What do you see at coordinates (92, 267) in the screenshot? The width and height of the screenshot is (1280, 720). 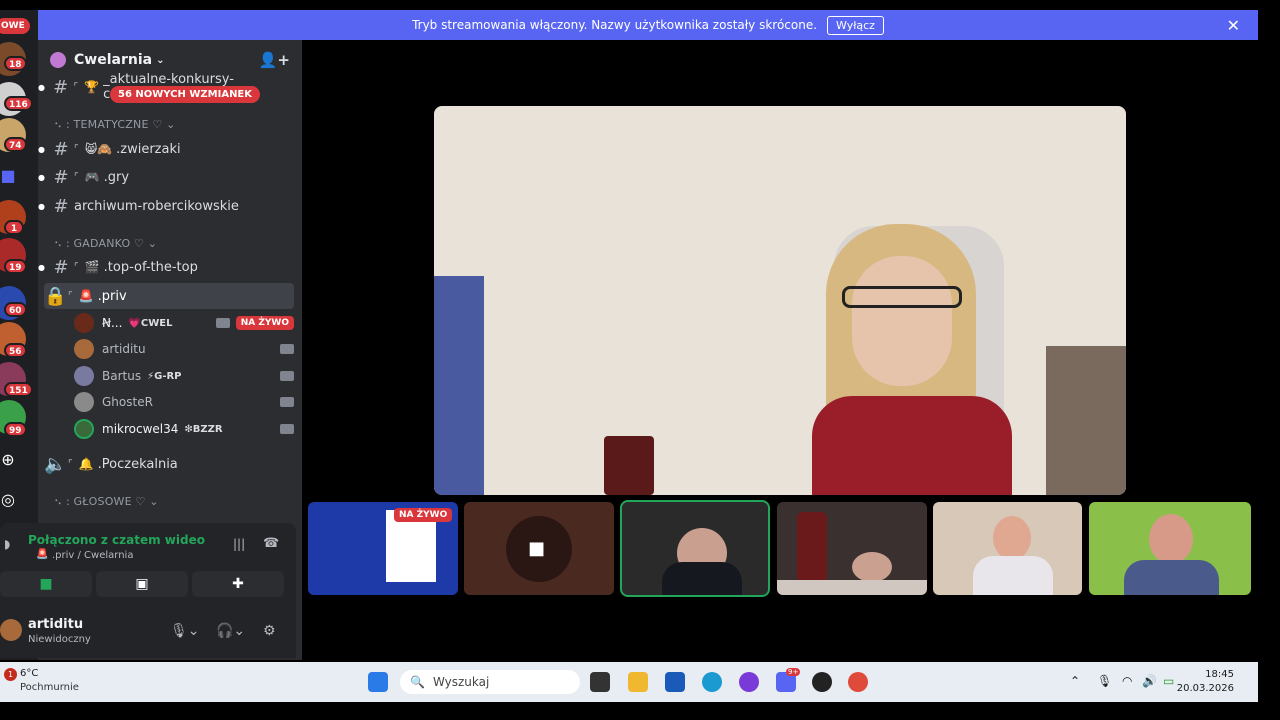 I see `channel-emoji: 🎬` at bounding box center [92, 267].